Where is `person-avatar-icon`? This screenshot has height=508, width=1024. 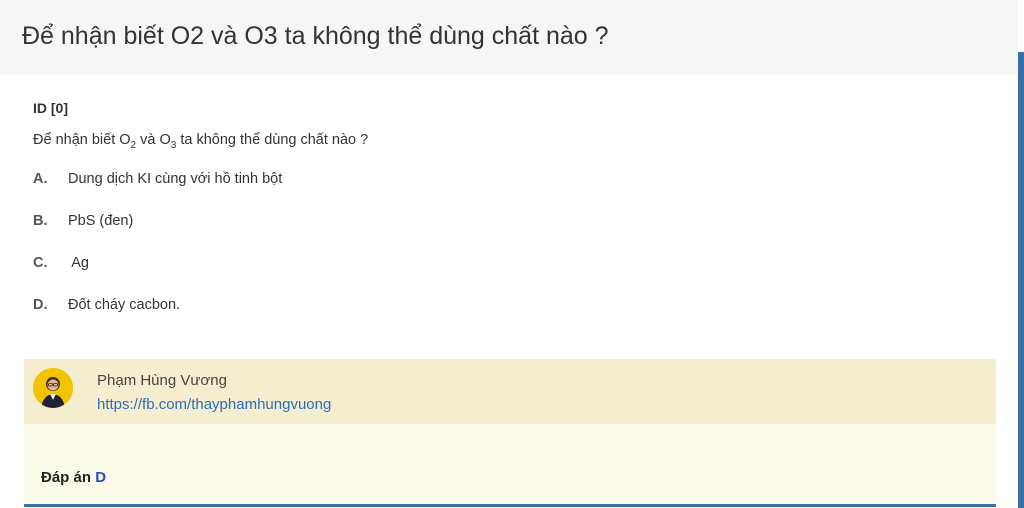
person-avatar-icon is located at coordinates (53, 388).